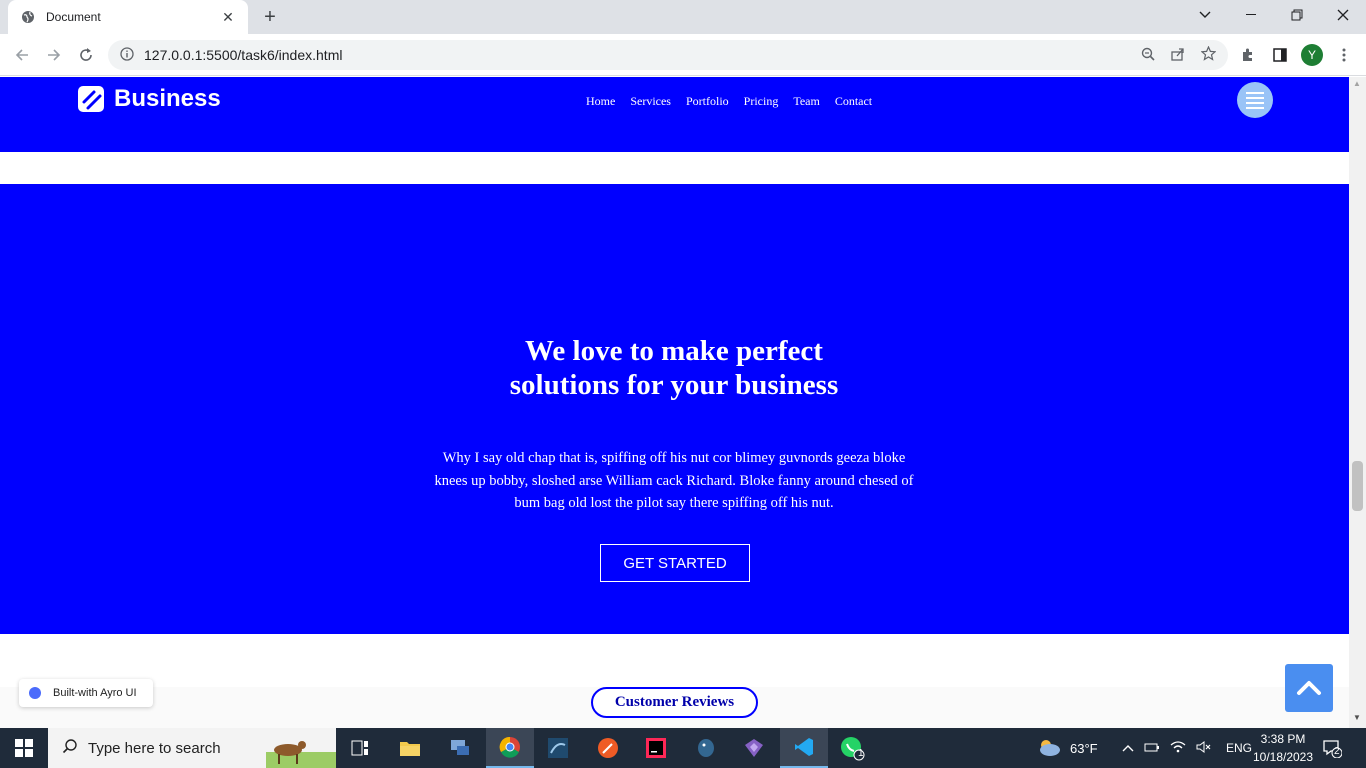 The image size is (1366, 768). I want to click on site-info-icon, so click(128, 55).